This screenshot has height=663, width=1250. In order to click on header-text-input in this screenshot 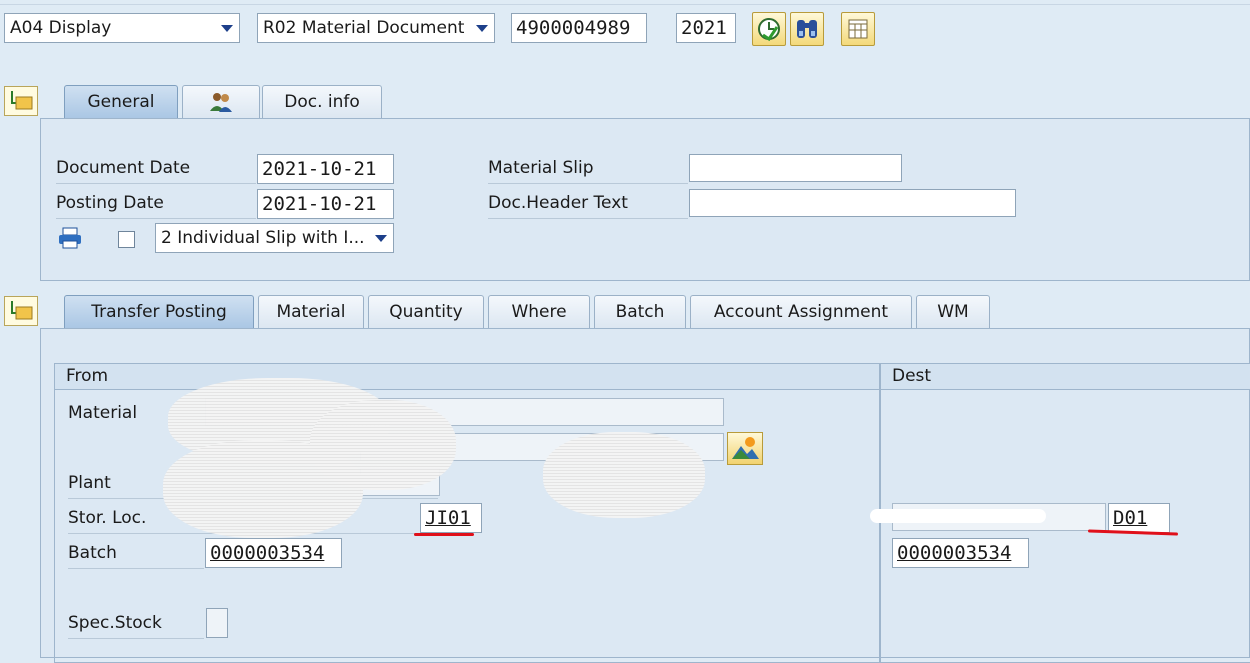, I will do `click(852, 203)`.